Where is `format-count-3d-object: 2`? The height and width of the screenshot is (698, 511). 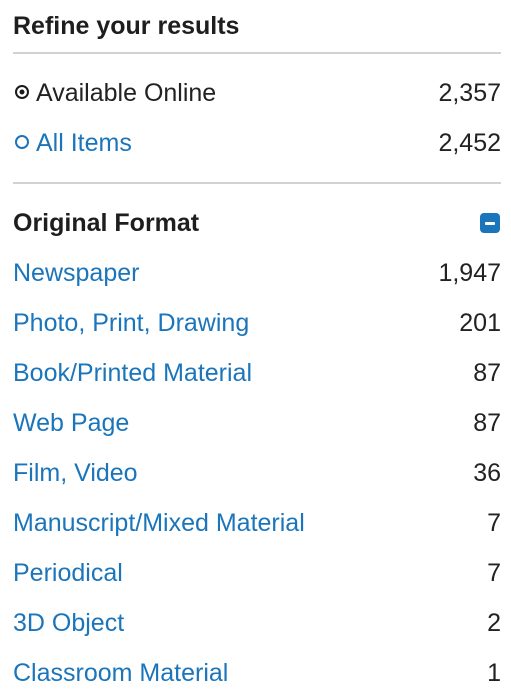
format-count-3d-object: 2 is located at coordinates (494, 622).